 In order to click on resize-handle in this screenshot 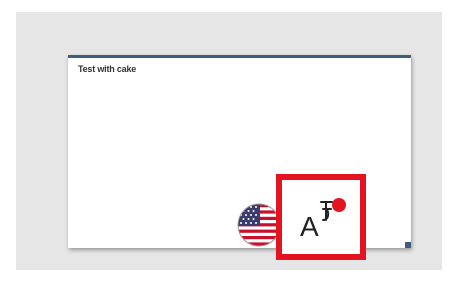, I will do `click(408, 245)`.